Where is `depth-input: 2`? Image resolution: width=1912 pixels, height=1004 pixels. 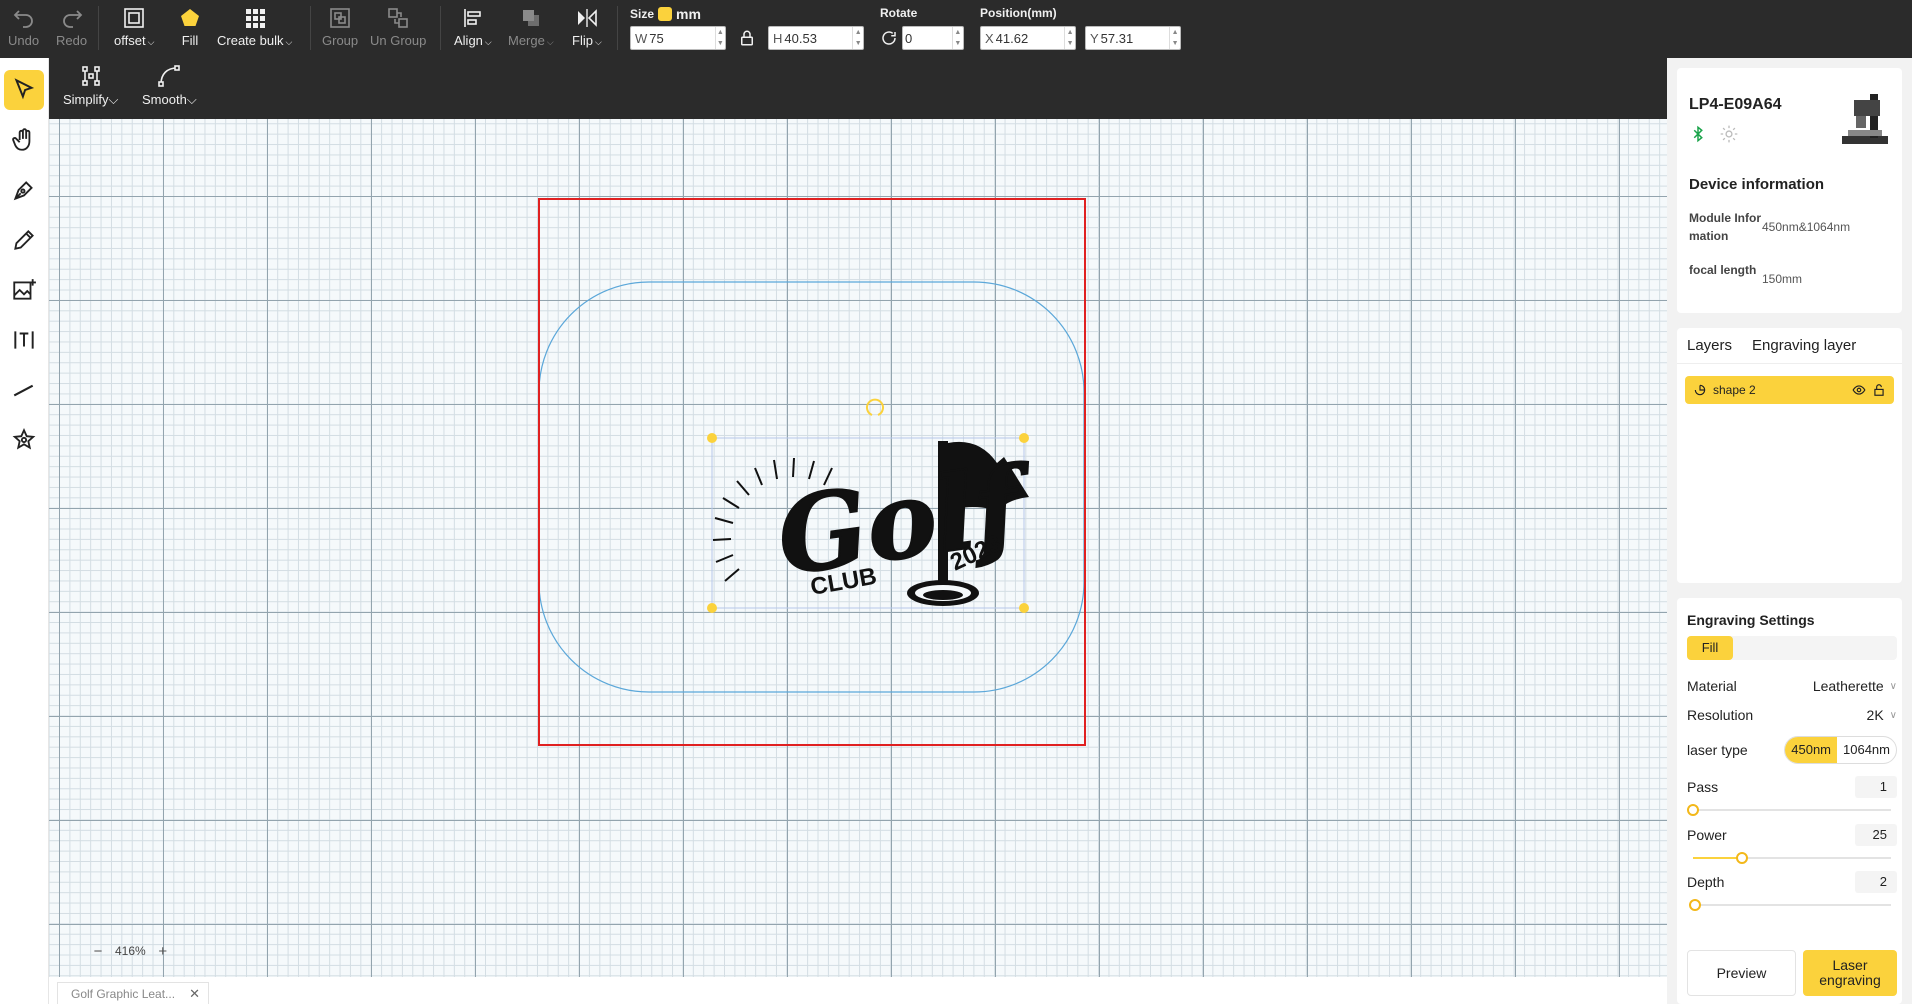 depth-input: 2 is located at coordinates (1876, 882).